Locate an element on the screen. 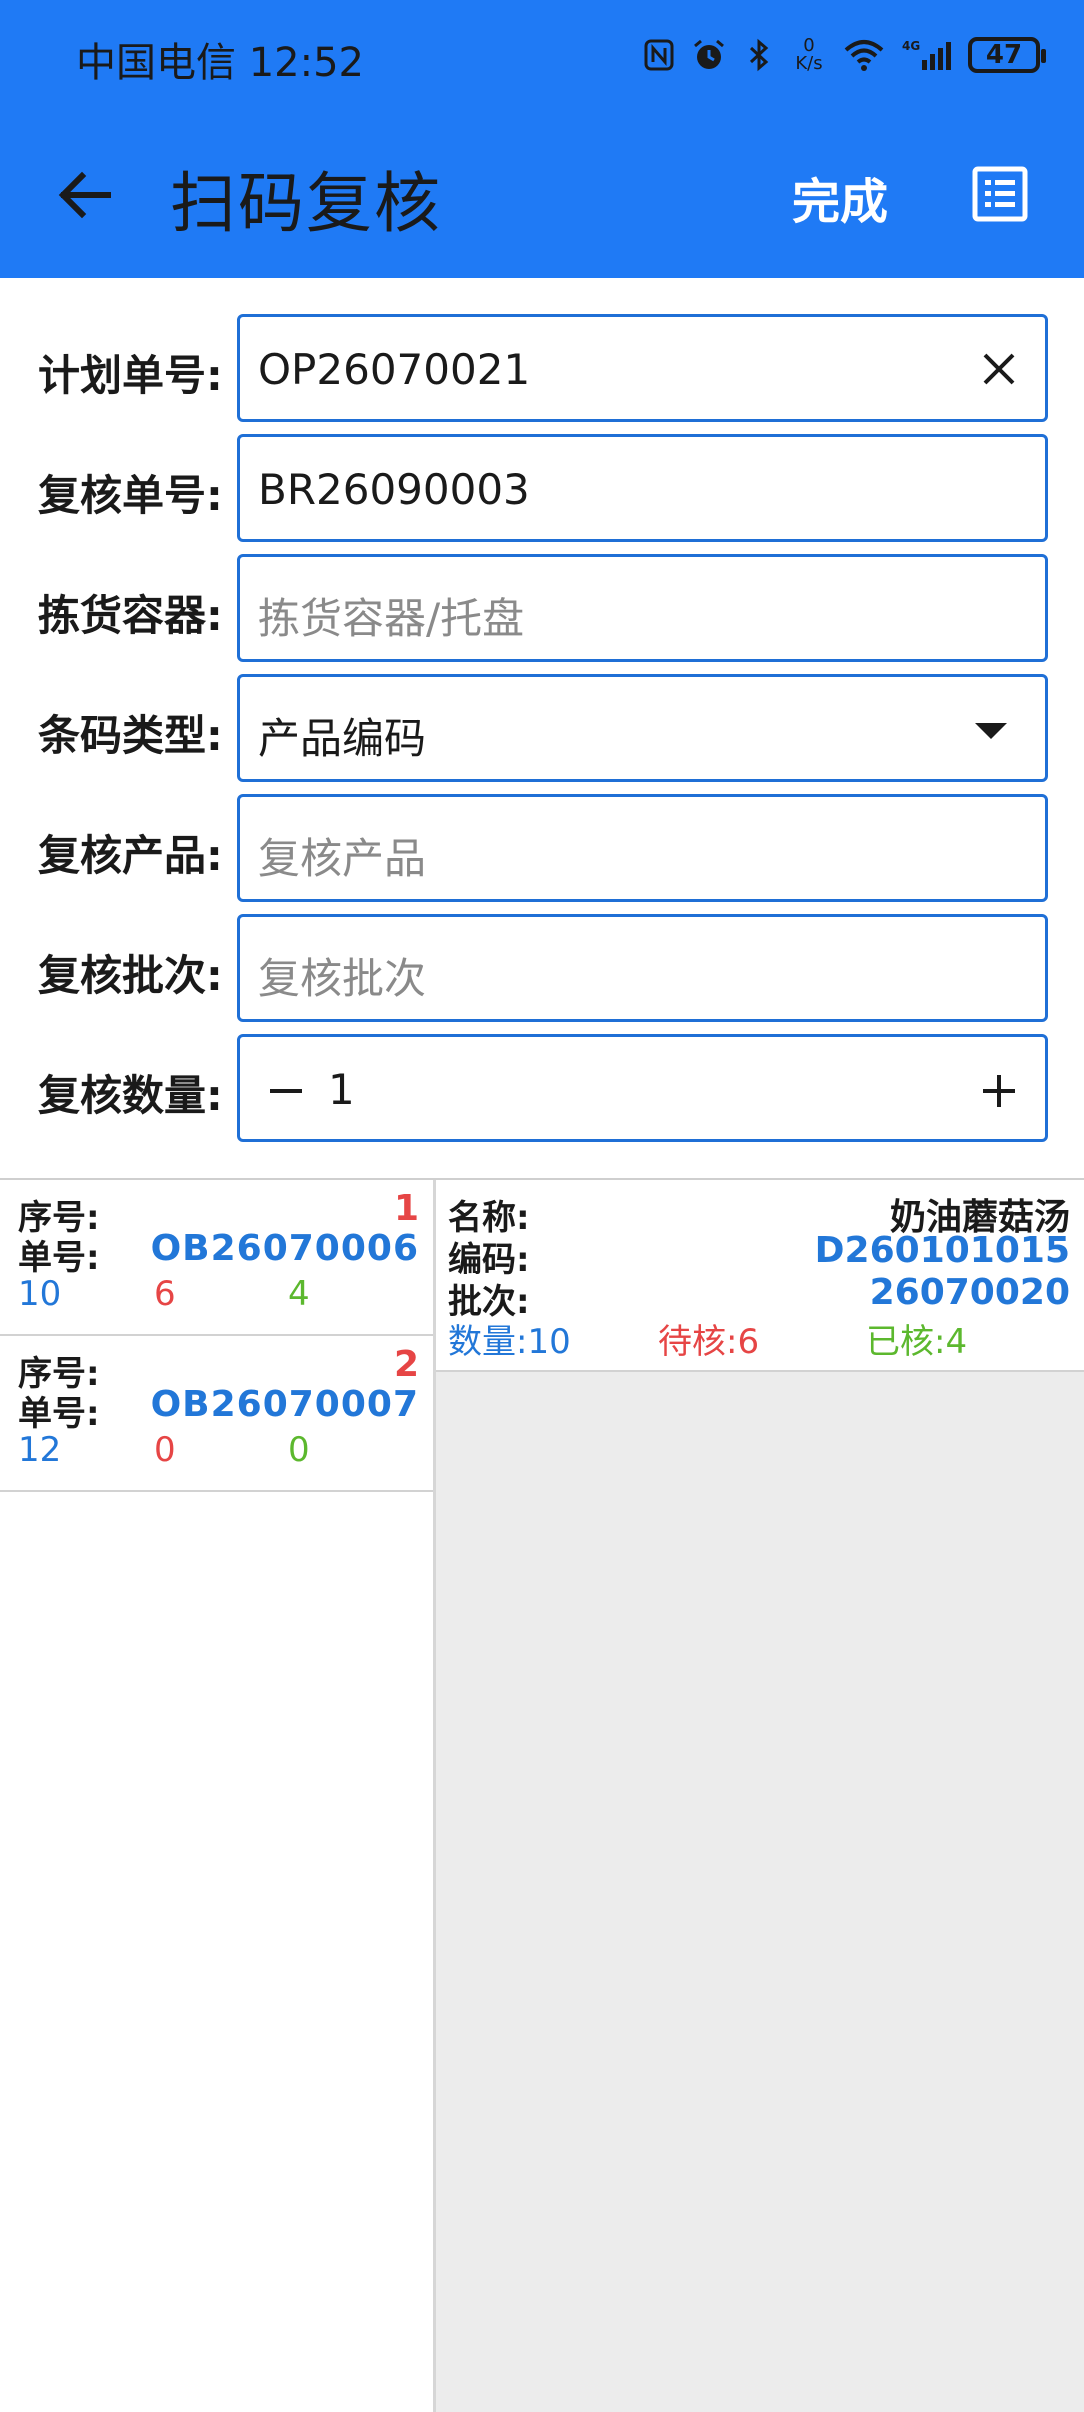 The height and width of the screenshot is (2412, 1084). app-bar: 扫码复核 完成 is located at coordinates (542, 194).